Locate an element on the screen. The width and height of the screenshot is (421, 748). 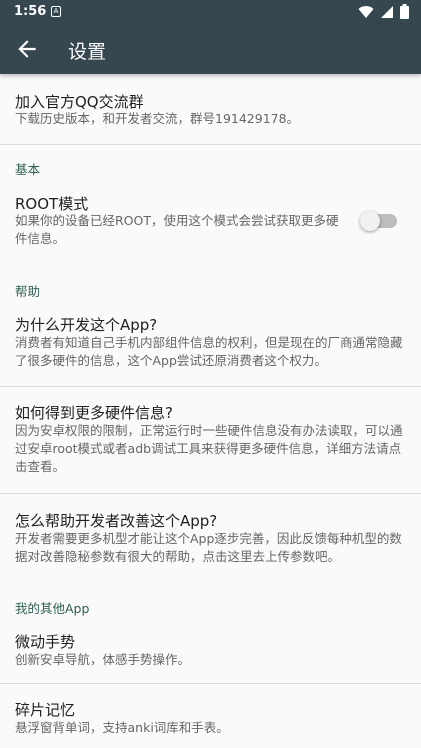
help-dev-title: 怎么帮助开发者改善这个App? is located at coordinates (116, 521).